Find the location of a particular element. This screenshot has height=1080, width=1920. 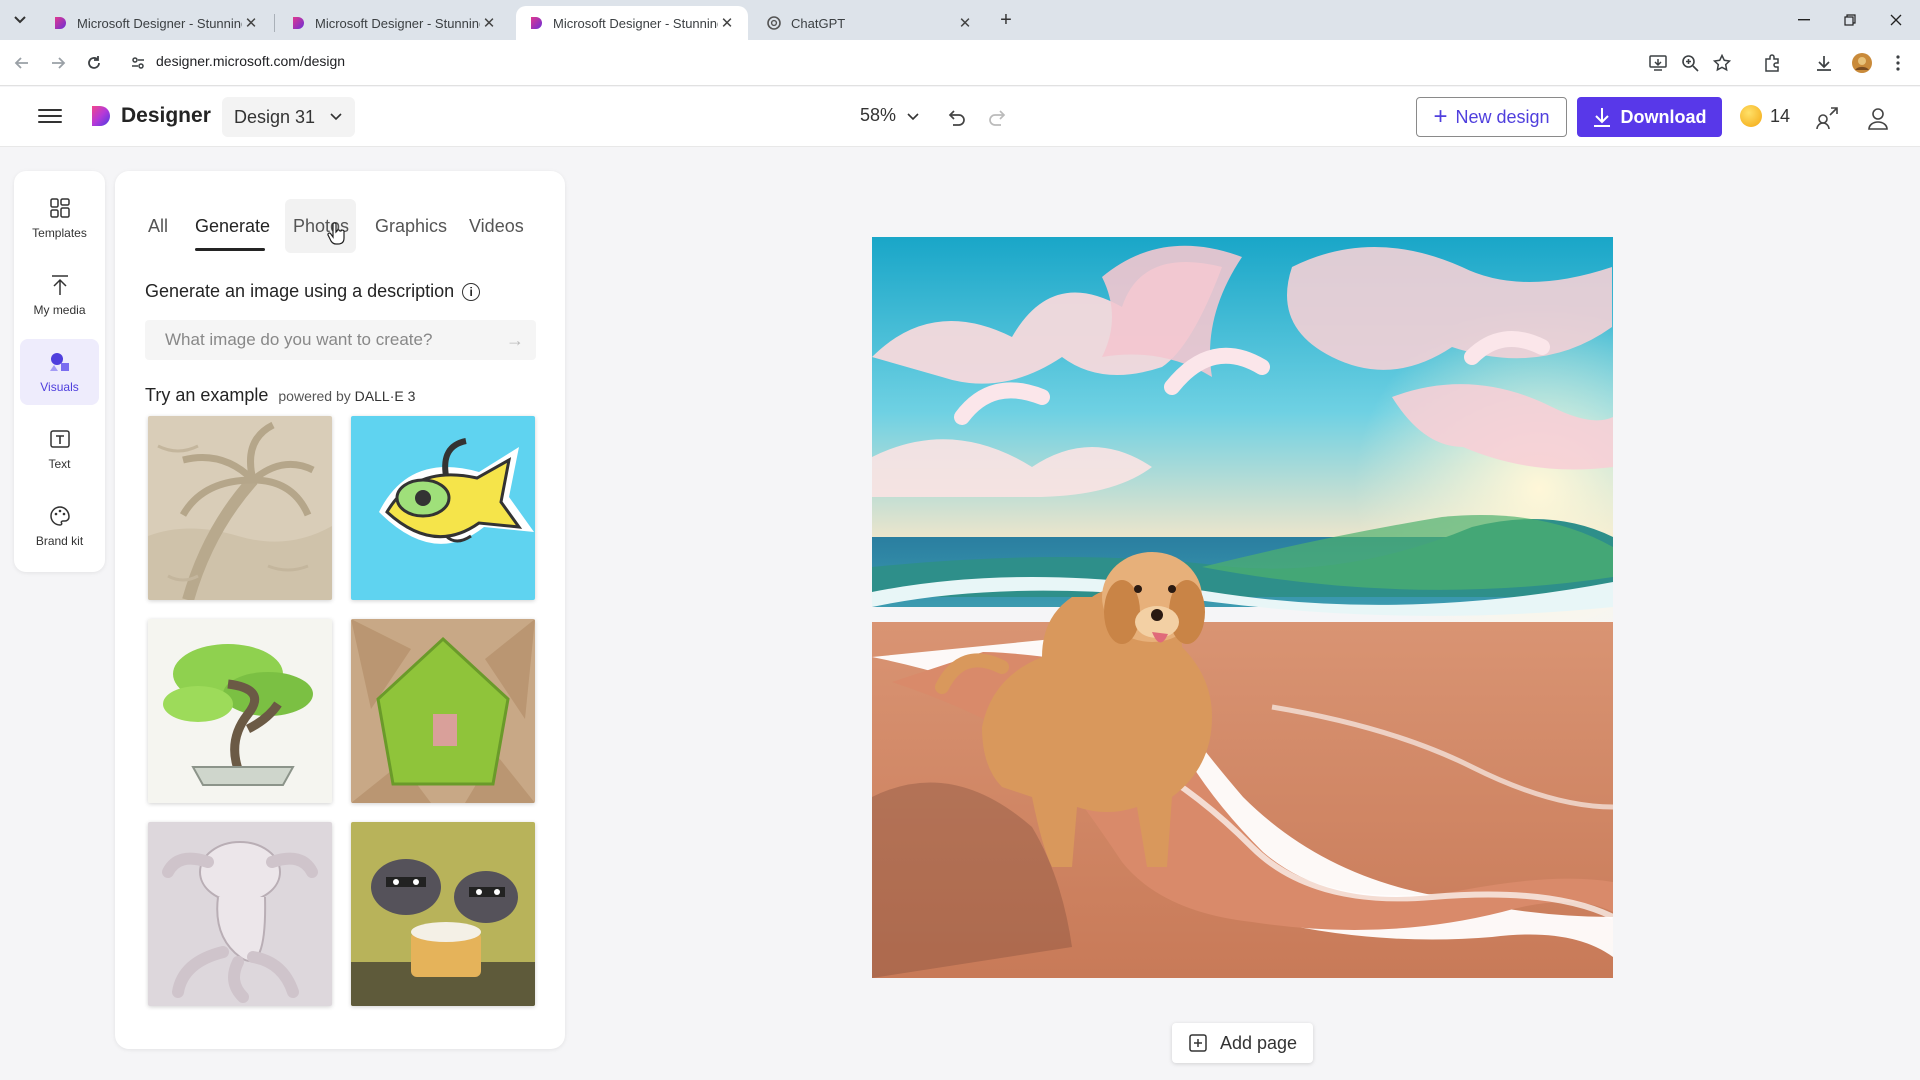

browser-tab-2: Microsoft Designer - Stunning ✕ is located at coordinates (394, 23).